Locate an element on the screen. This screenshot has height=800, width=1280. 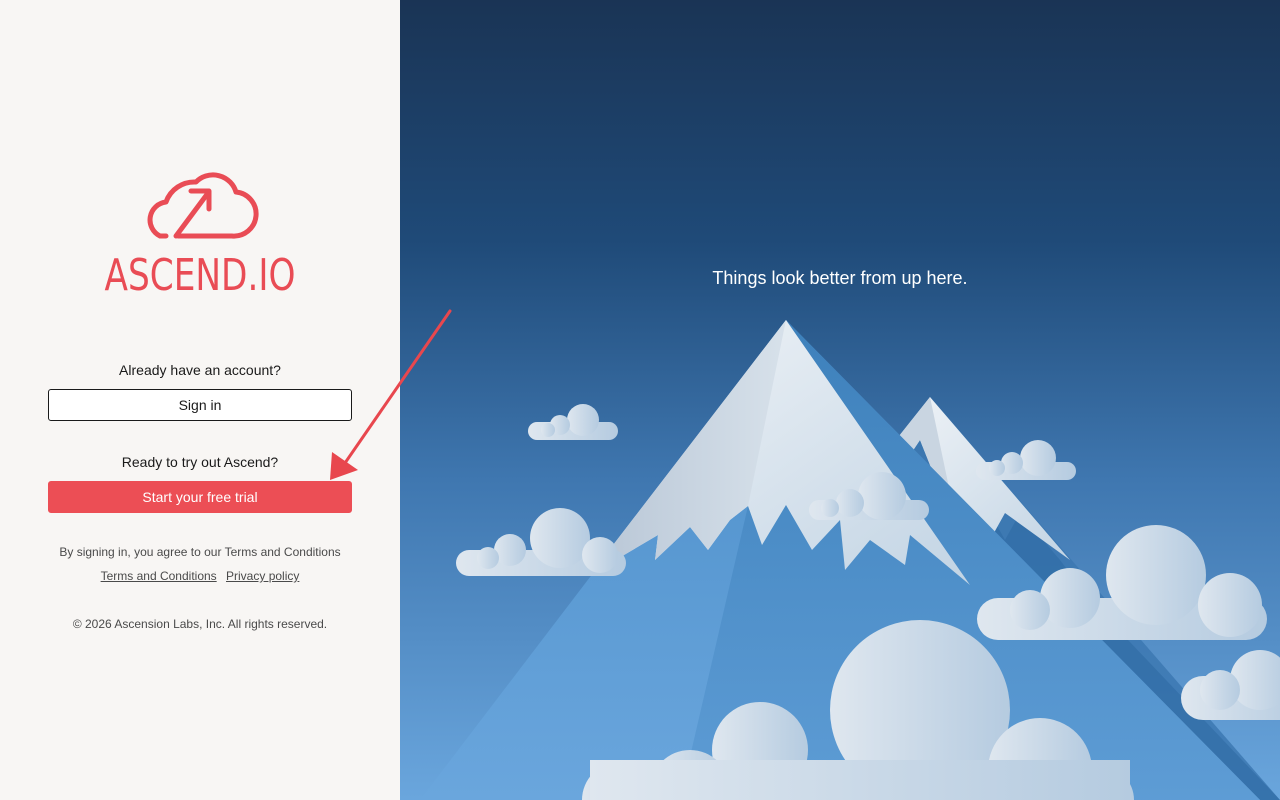
cloud-small-left is located at coordinates (573, 422).